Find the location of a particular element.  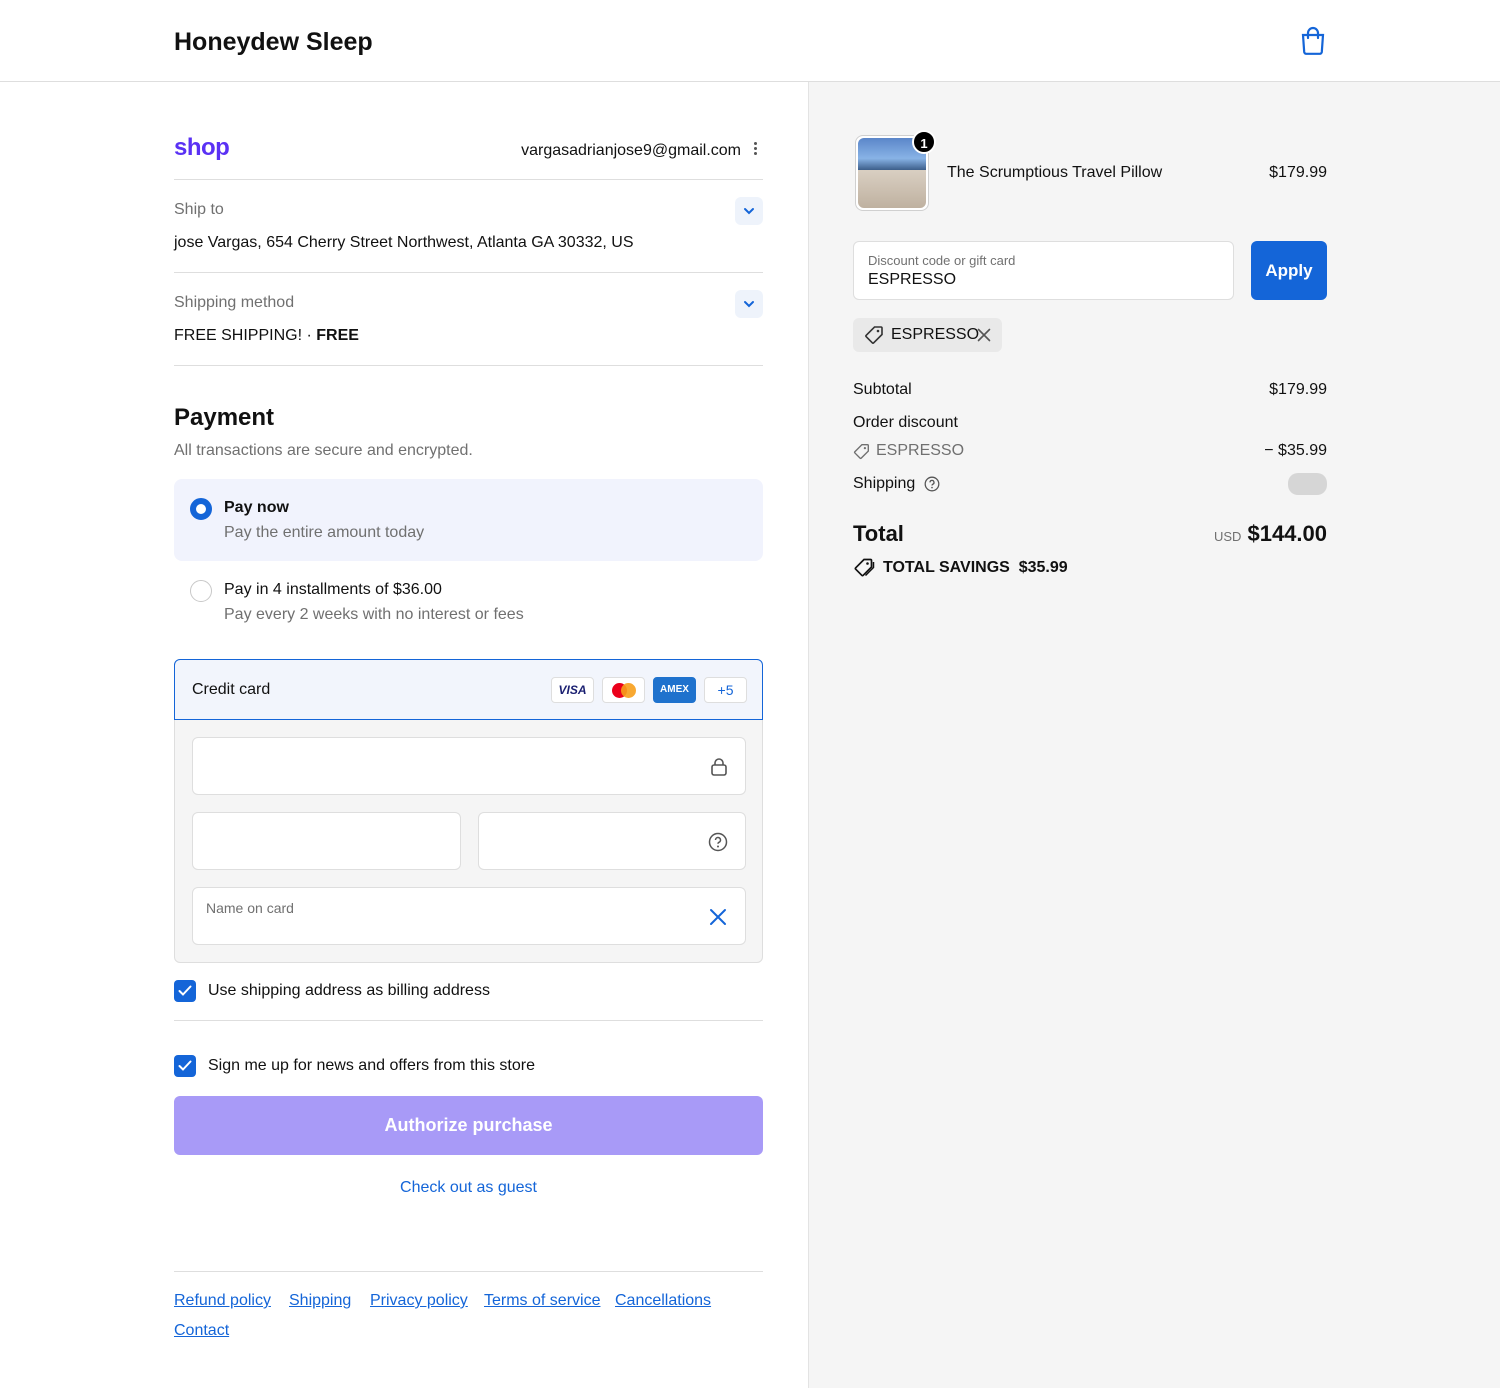

pay-now-radio is located at coordinates (201, 509).